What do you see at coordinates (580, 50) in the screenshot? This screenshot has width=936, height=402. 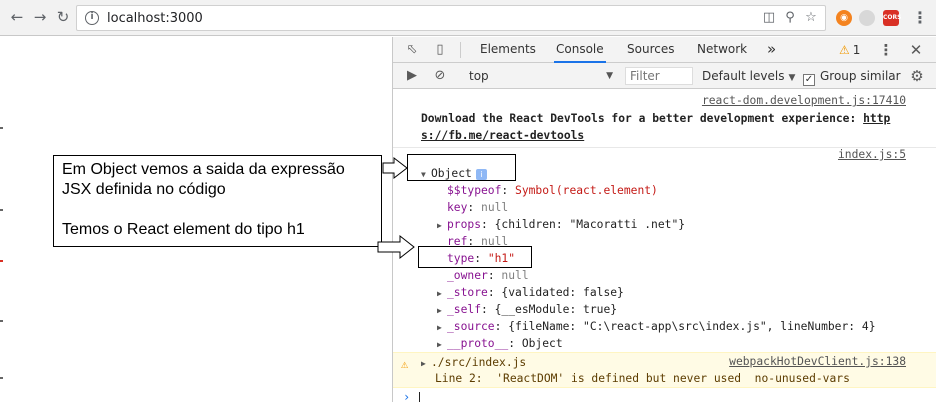 I see `tab-console: Console` at bounding box center [580, 50].